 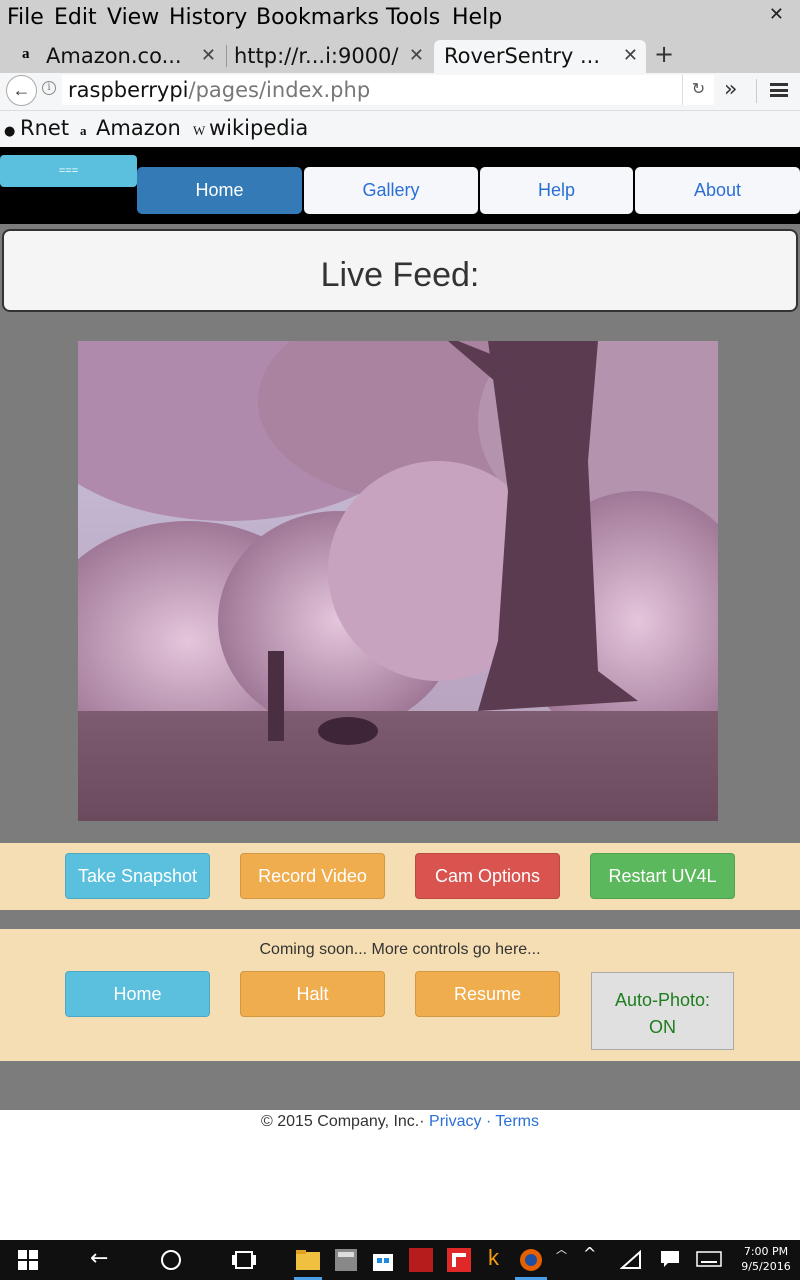 What do you see at coordinates (372, 90) in the screenshot?
I see `url-bar: raspberrypi/pages/index.php` at bounding box center [372, 90].